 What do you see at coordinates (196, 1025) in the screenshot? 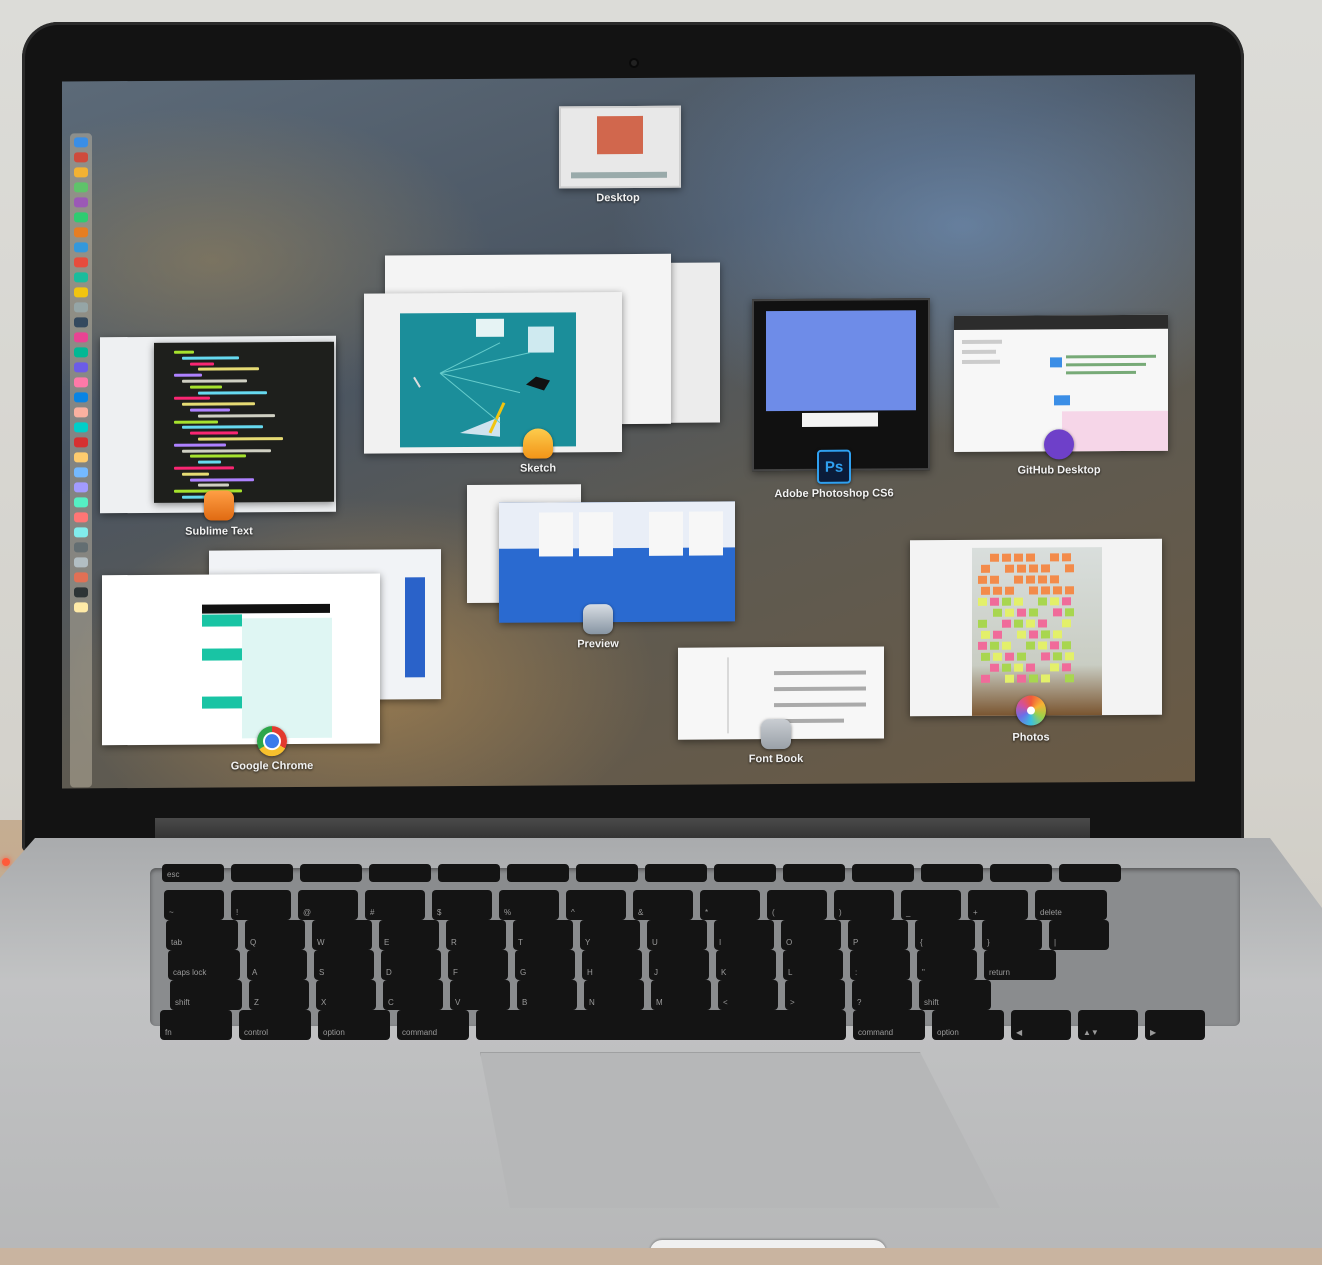
I see `key: fn` at bounding box center [196, 1025].